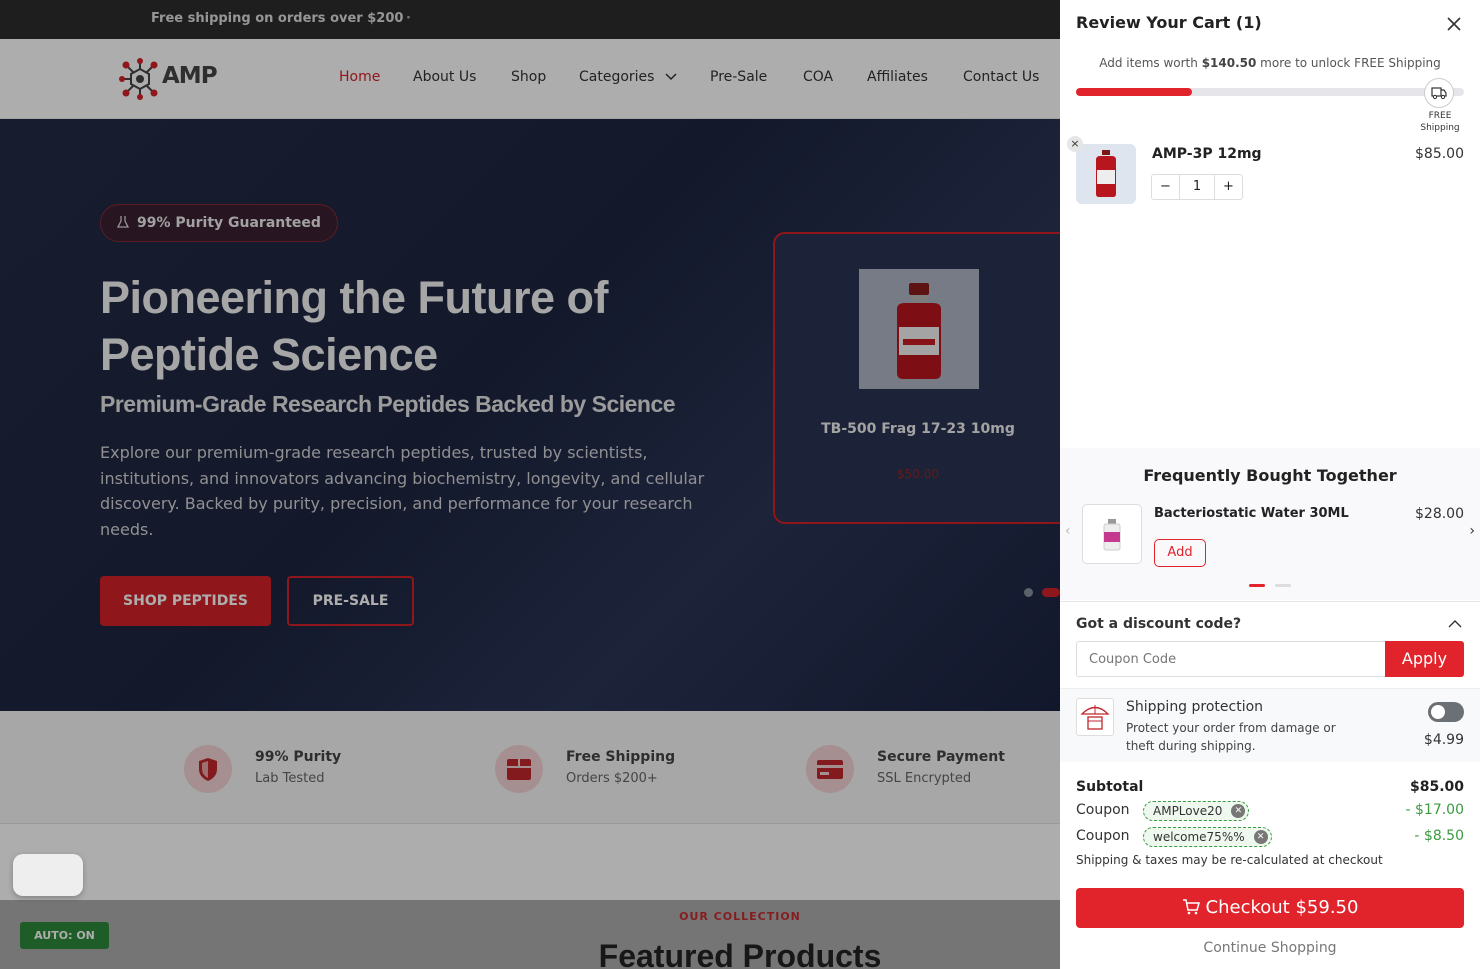  I want to click on fbt-product-price: $28.00, so click(1439, 514).